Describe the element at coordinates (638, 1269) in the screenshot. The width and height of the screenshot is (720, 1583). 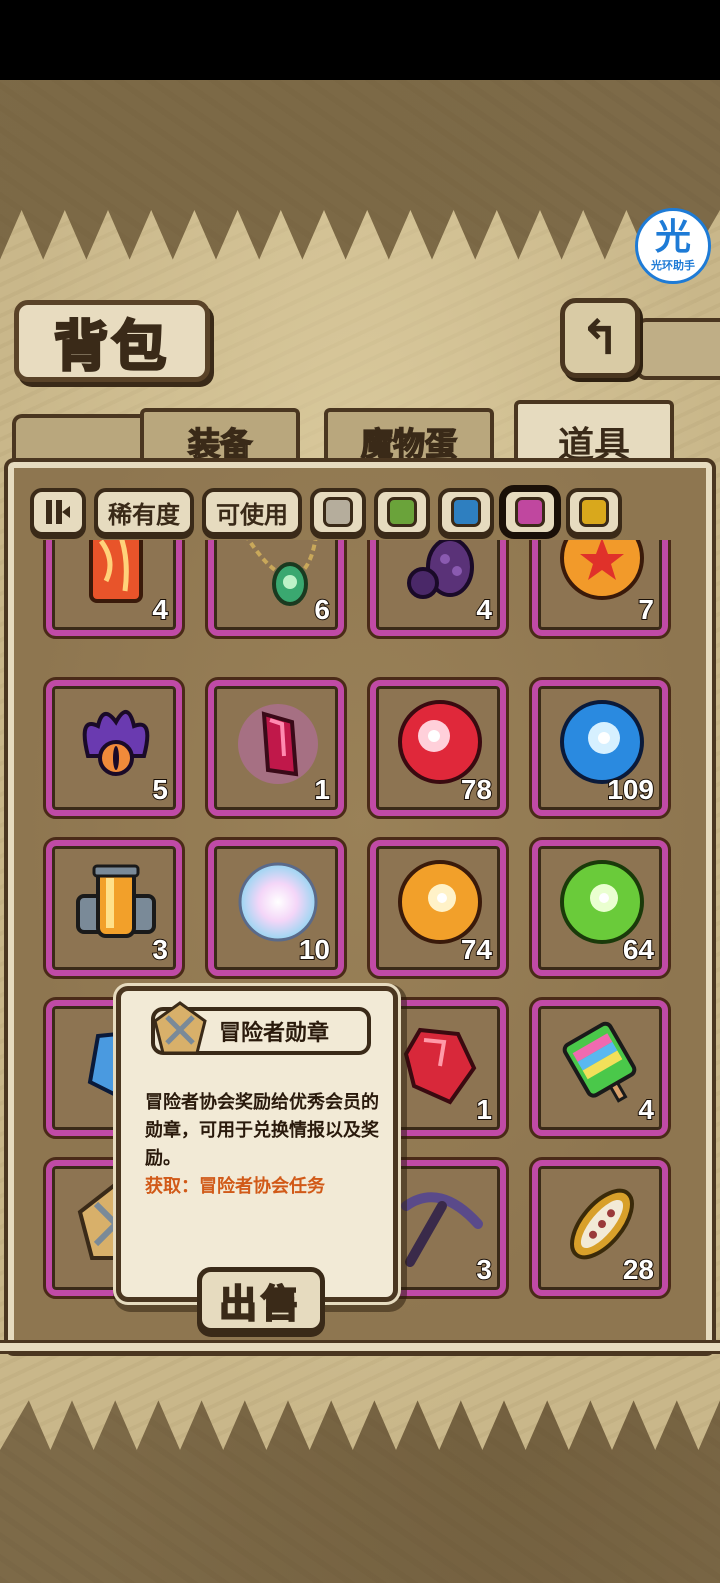
I see `item-count: 28` at that location.